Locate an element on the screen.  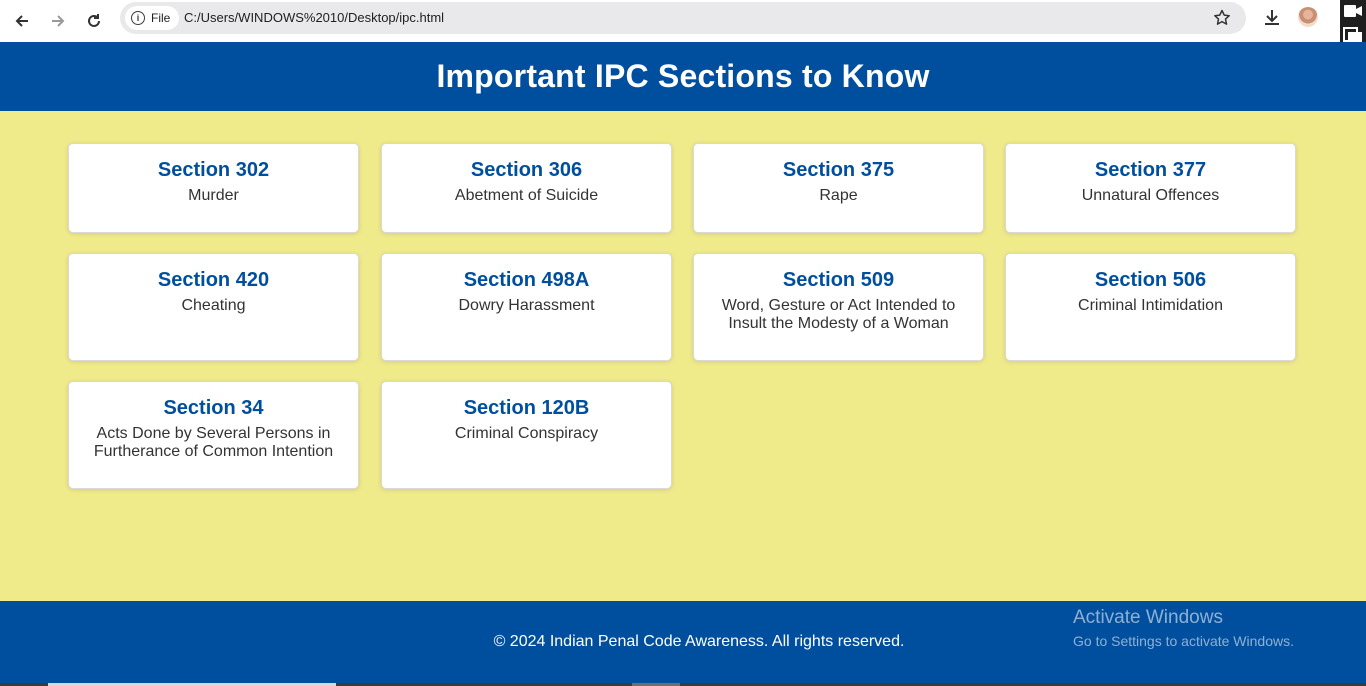
bookmark-star-icon is located at coordinates (1222, 18).